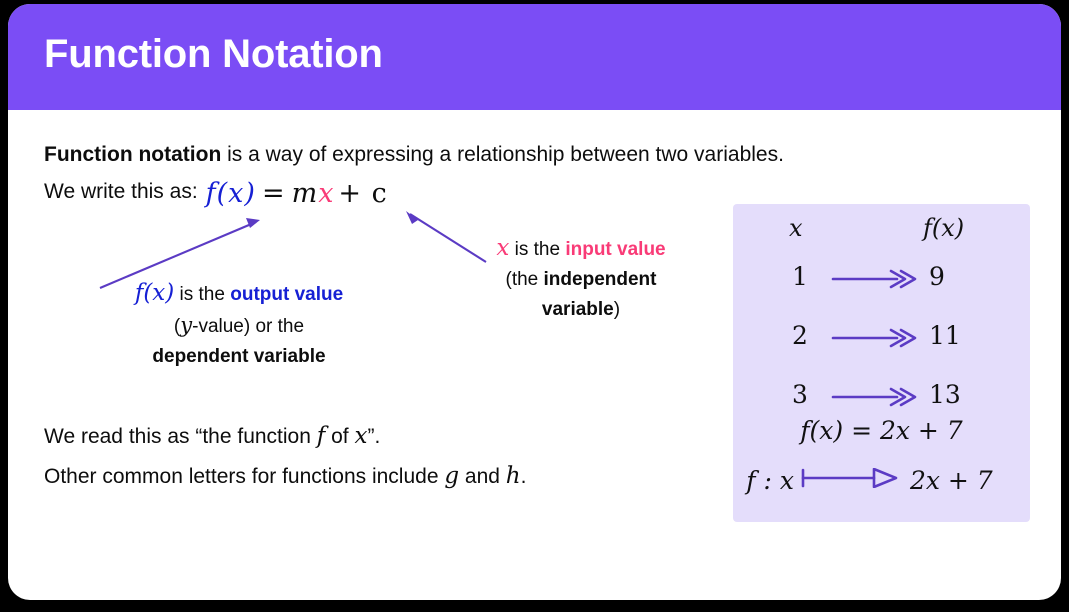 This screenshot has height=612, width=1069. What do you see at coordinates (600, 279) in the screenshot?
I see `independent-text: independent` at bounding box center [600, 279].